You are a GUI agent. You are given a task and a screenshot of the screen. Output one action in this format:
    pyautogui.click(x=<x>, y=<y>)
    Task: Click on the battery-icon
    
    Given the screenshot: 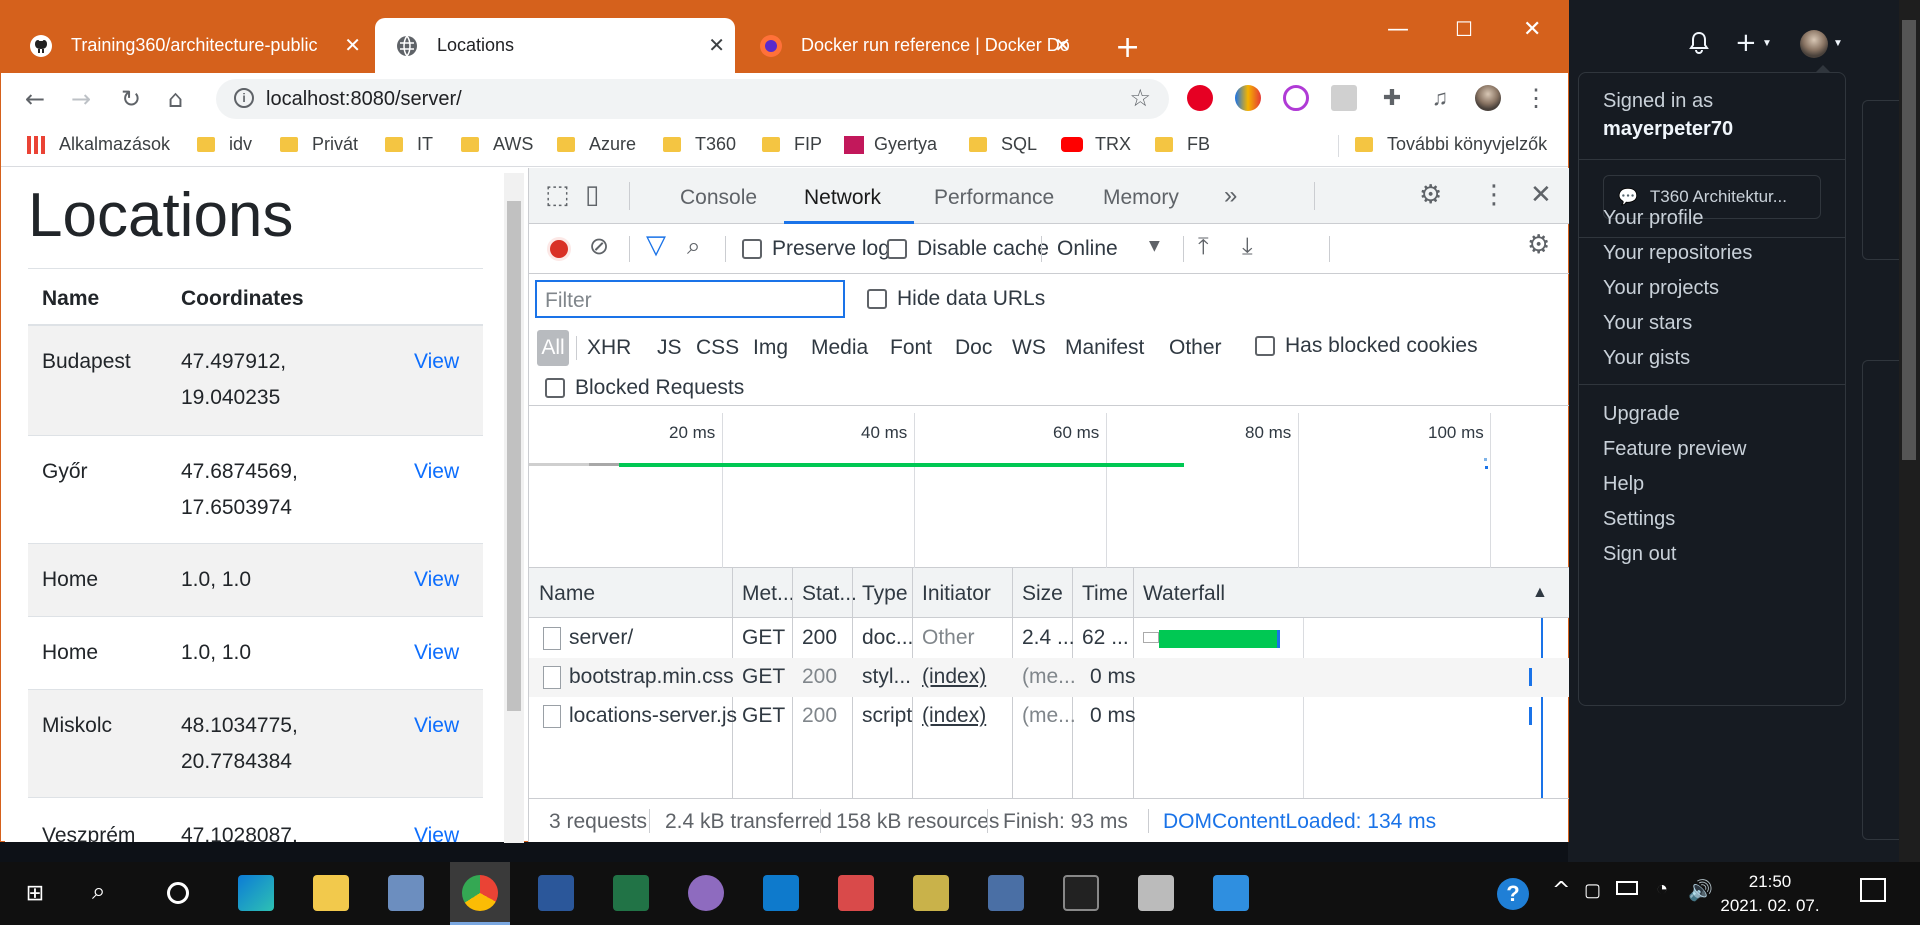 What is the action you would take?
    pyautogui.click(x=1627, y=888)
    